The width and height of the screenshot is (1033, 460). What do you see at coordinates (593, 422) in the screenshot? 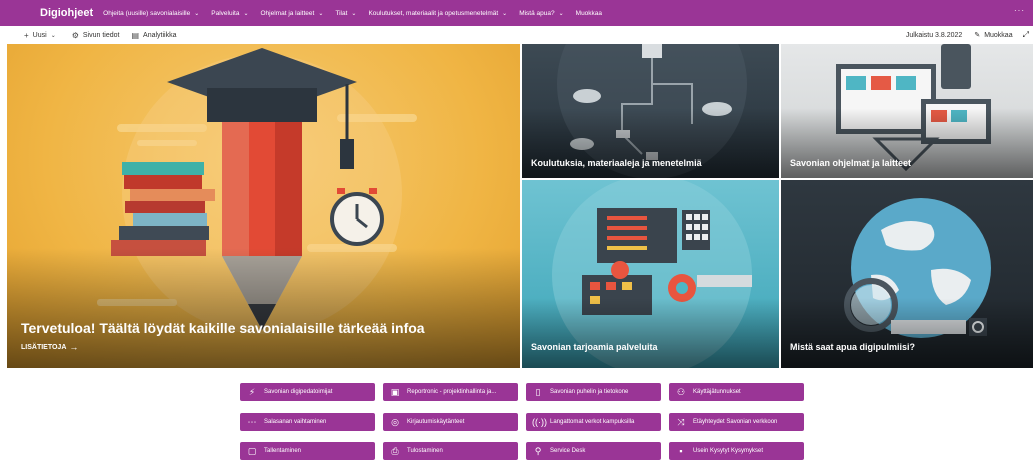
I see `quicklink-langattomat: ((·)) Langattomat verkot kampuksilla` at bounding box center [593, 422].